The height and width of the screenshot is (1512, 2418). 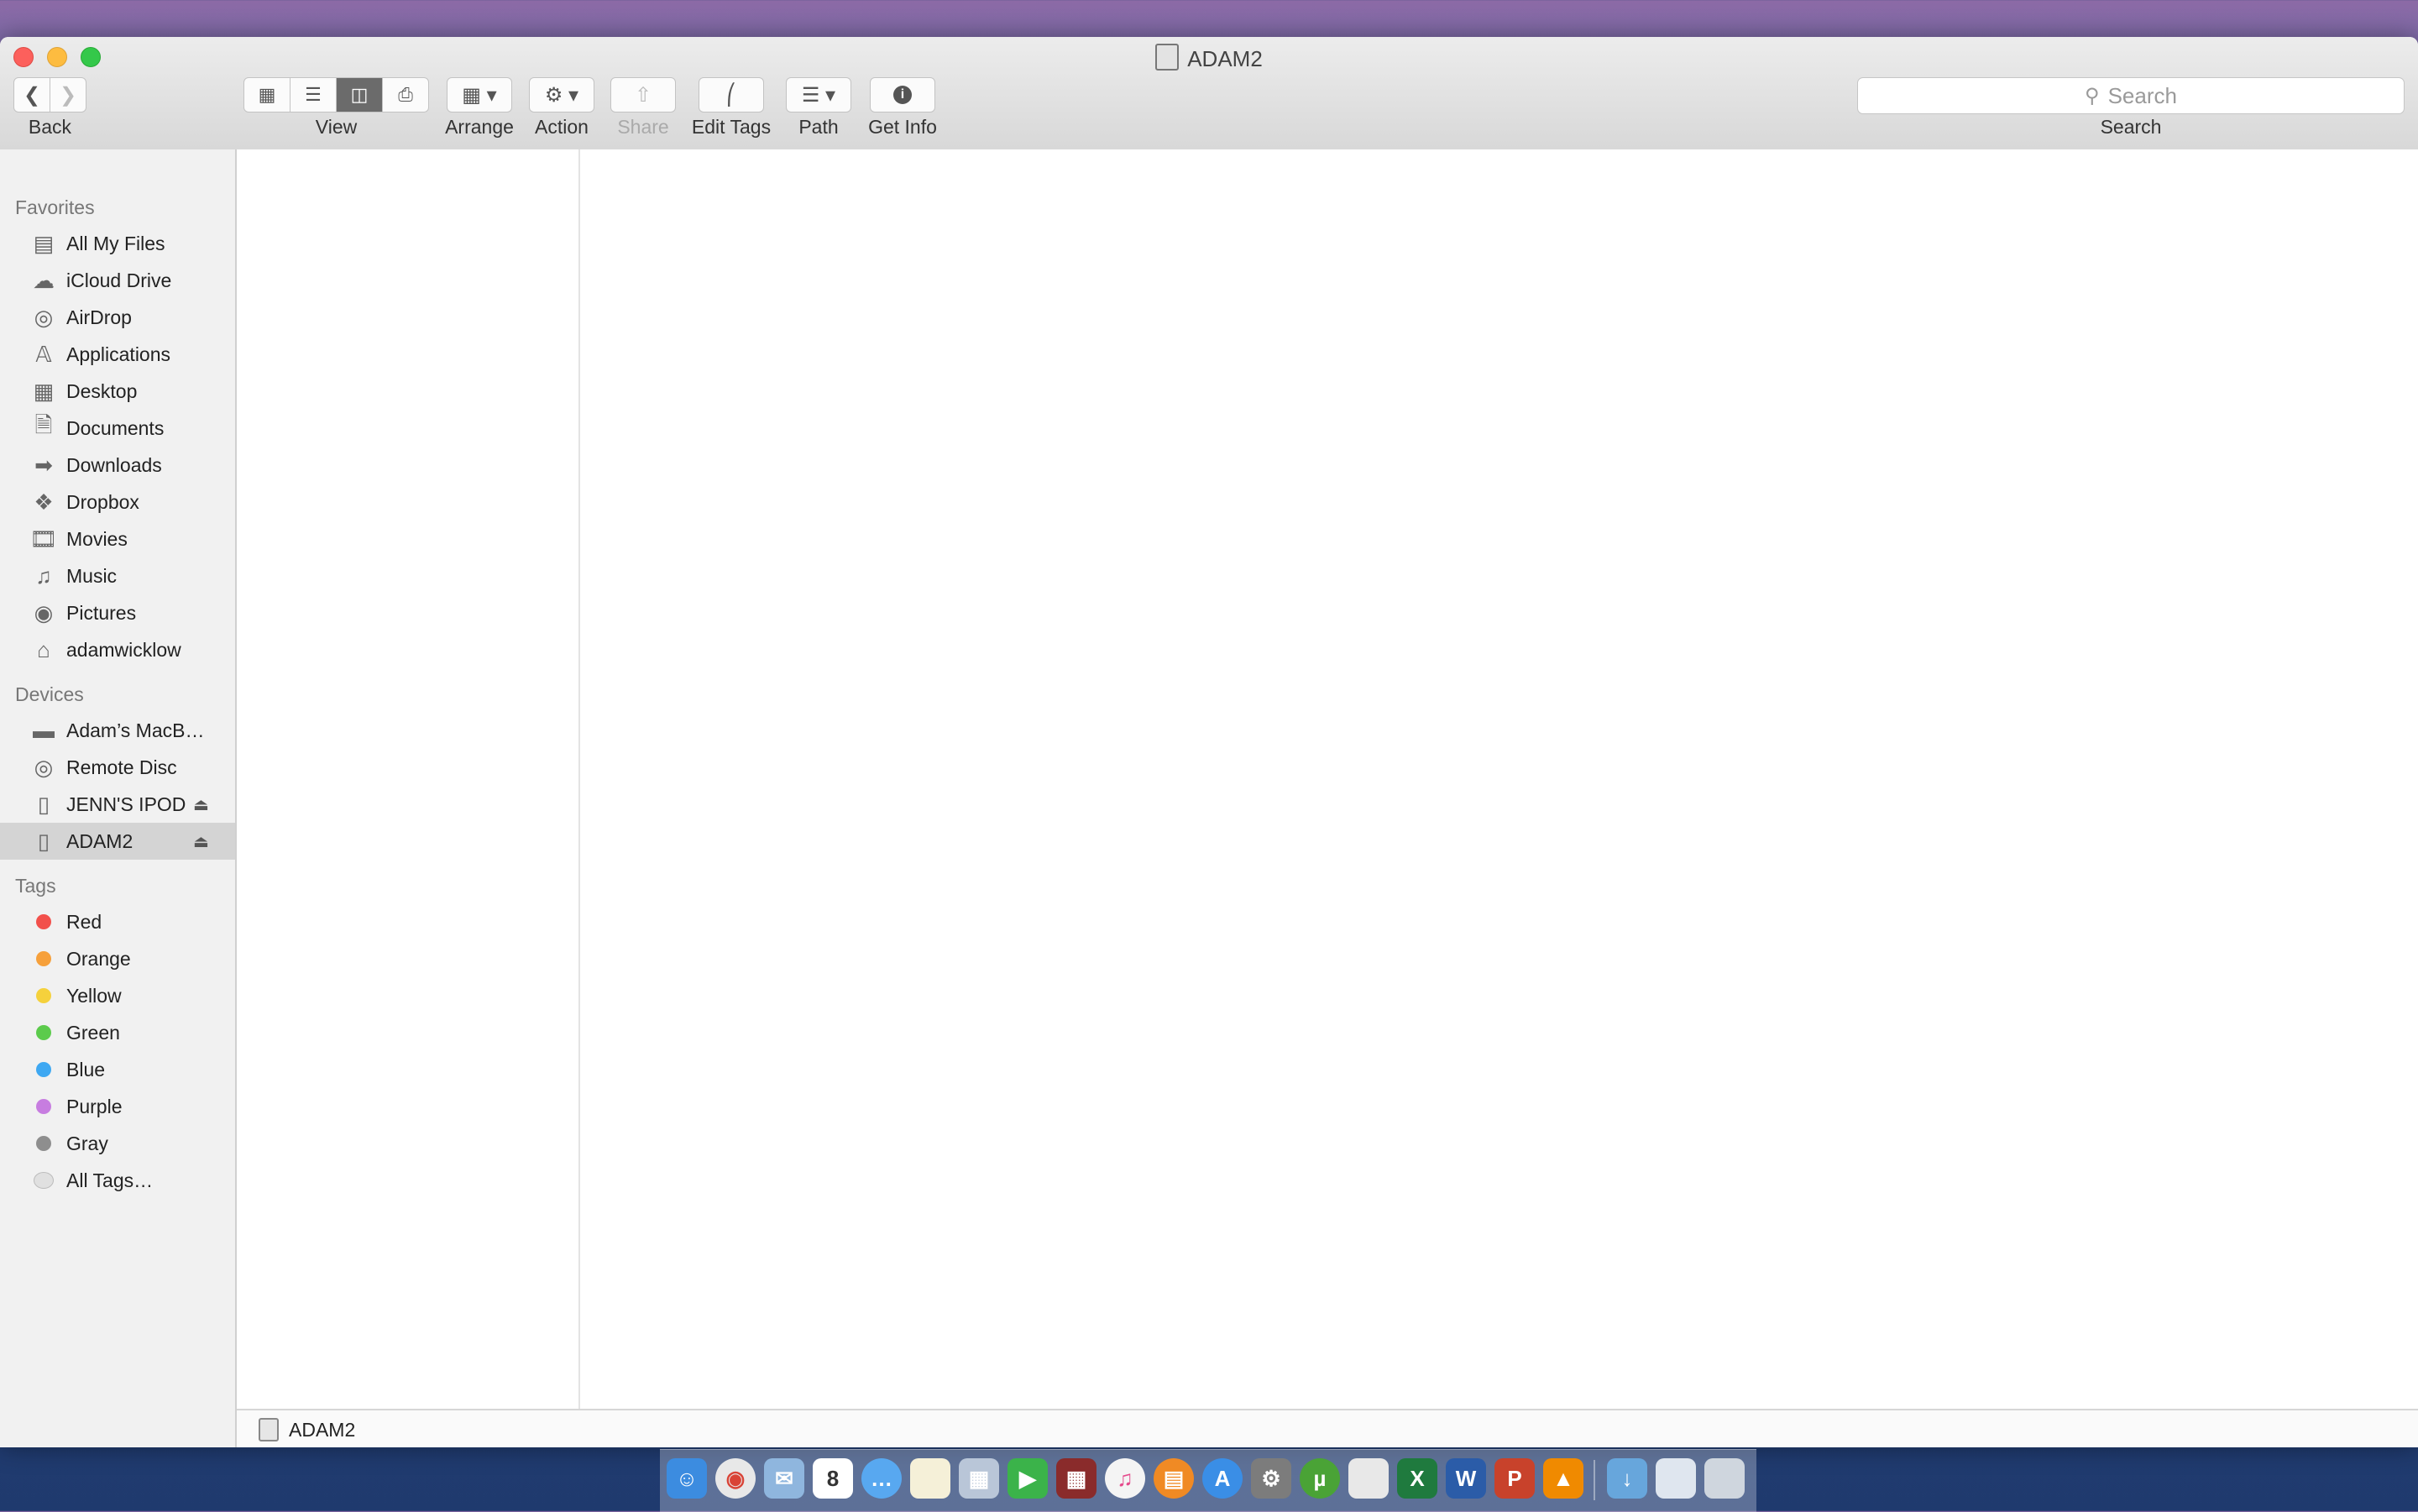 I want to click on sidebar-item-documents: 🗎 Documents, so click(x=117, y=428).